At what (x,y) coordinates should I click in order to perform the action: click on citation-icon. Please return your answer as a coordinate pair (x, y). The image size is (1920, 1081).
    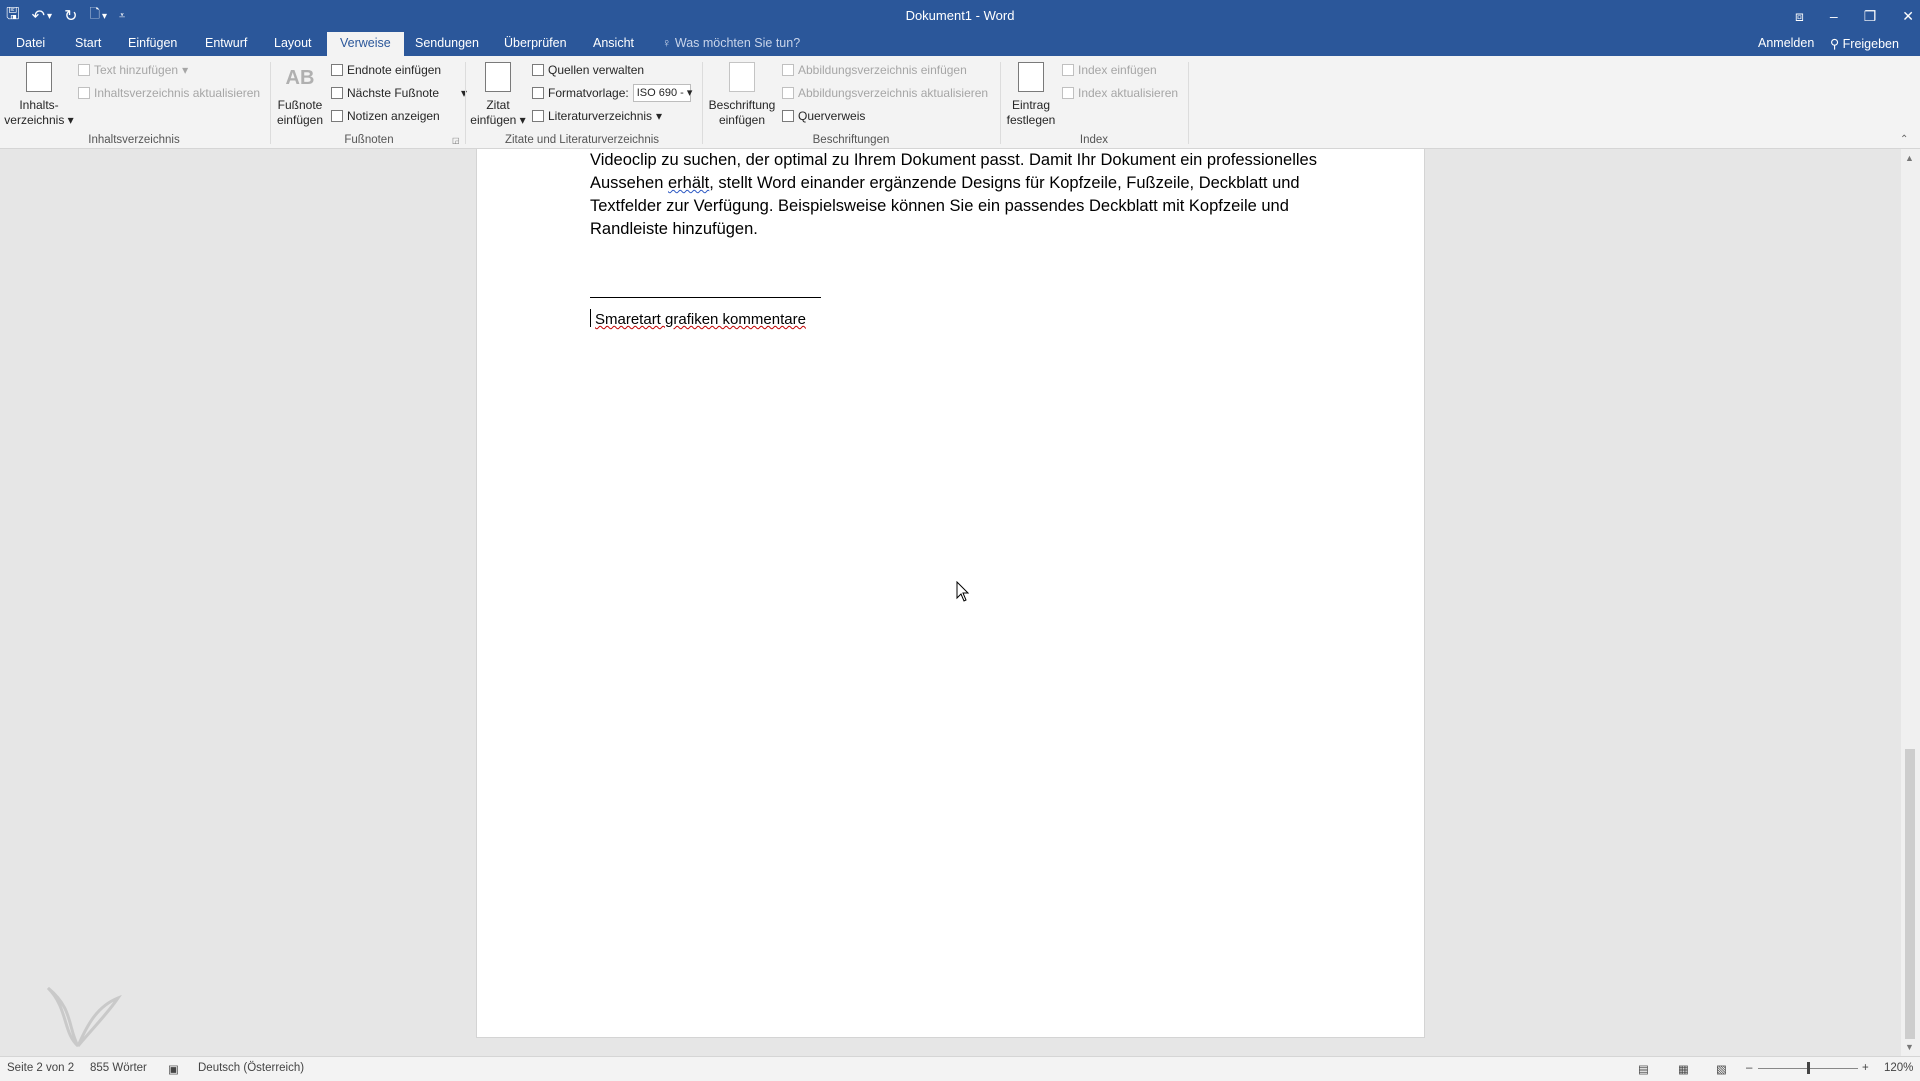
    Looking at the image, I should click on (498, 77).